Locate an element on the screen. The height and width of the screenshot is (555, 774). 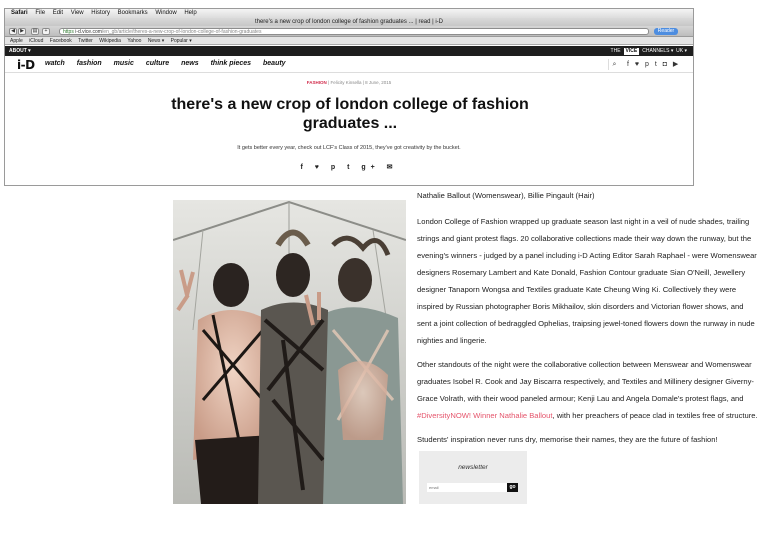
bookmark-item: News ▾ is located at coordinates (156, 41).